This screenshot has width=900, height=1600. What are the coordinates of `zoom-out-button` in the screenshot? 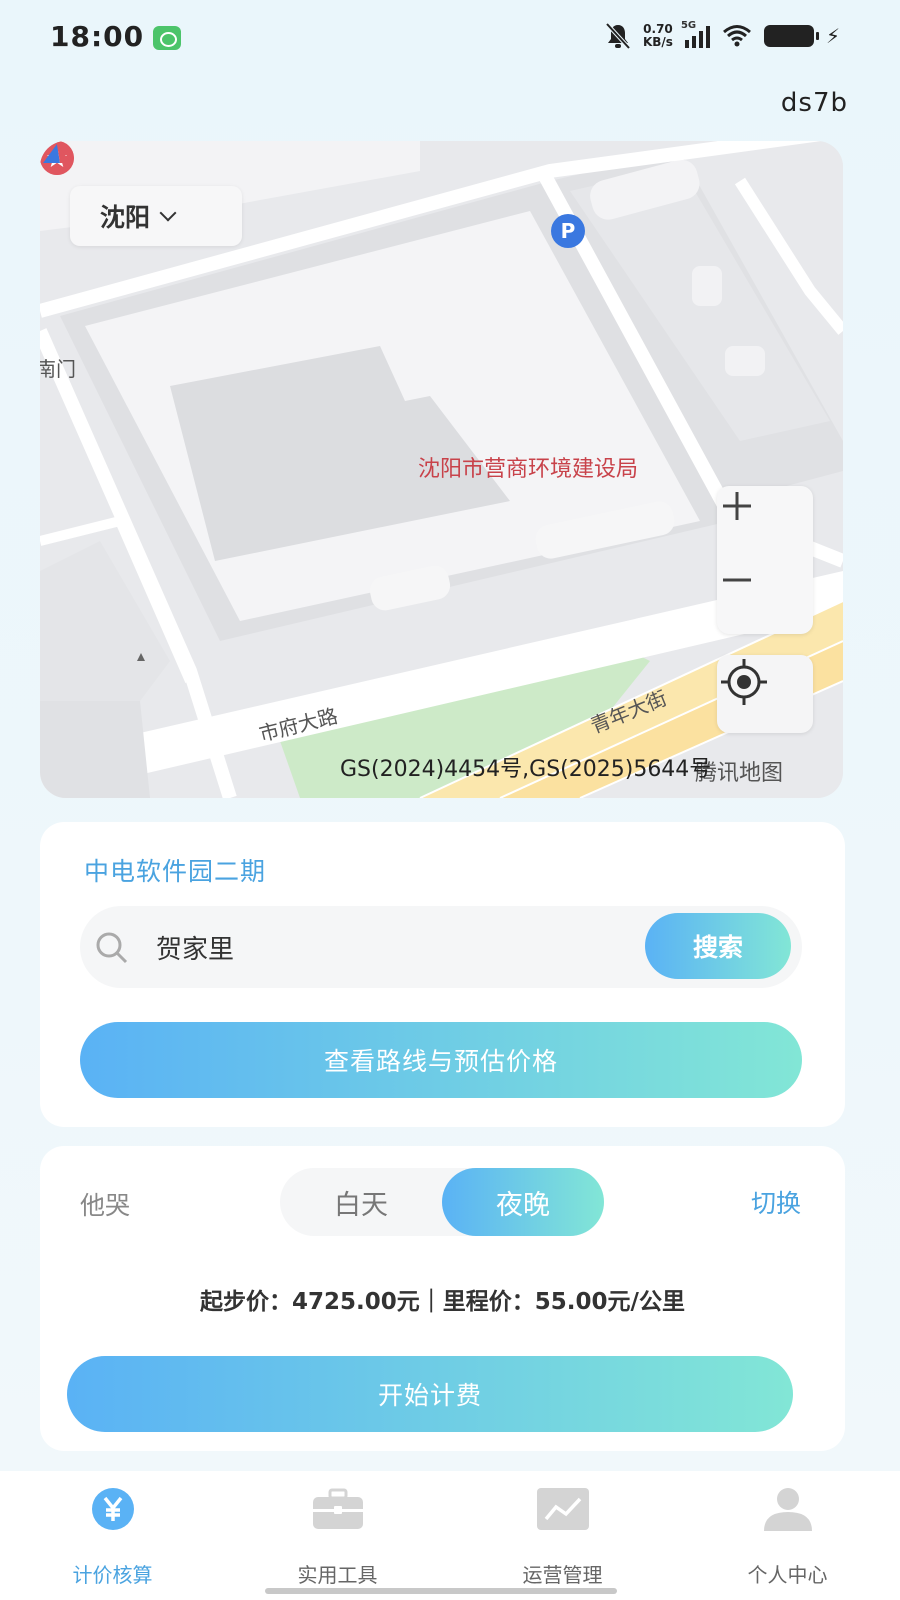 It's located at (765, 597).